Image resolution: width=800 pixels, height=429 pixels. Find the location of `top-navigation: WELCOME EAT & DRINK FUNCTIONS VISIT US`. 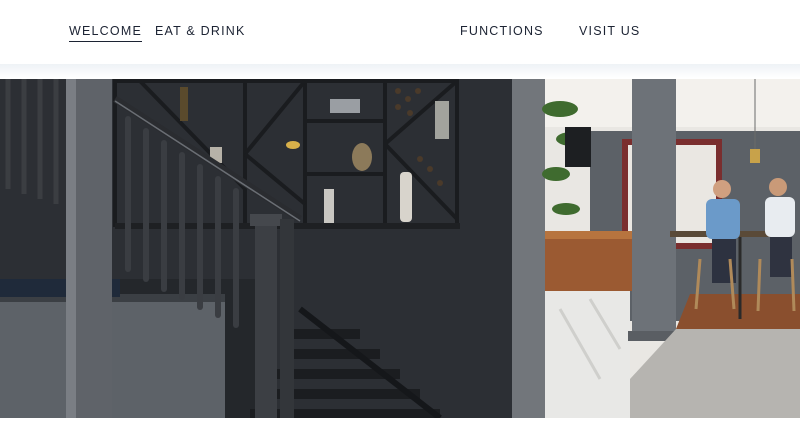

top-navigation: WELCOME EAT & DRINK FUNCTIONS VISIT US is located at coordinates (400, 32).